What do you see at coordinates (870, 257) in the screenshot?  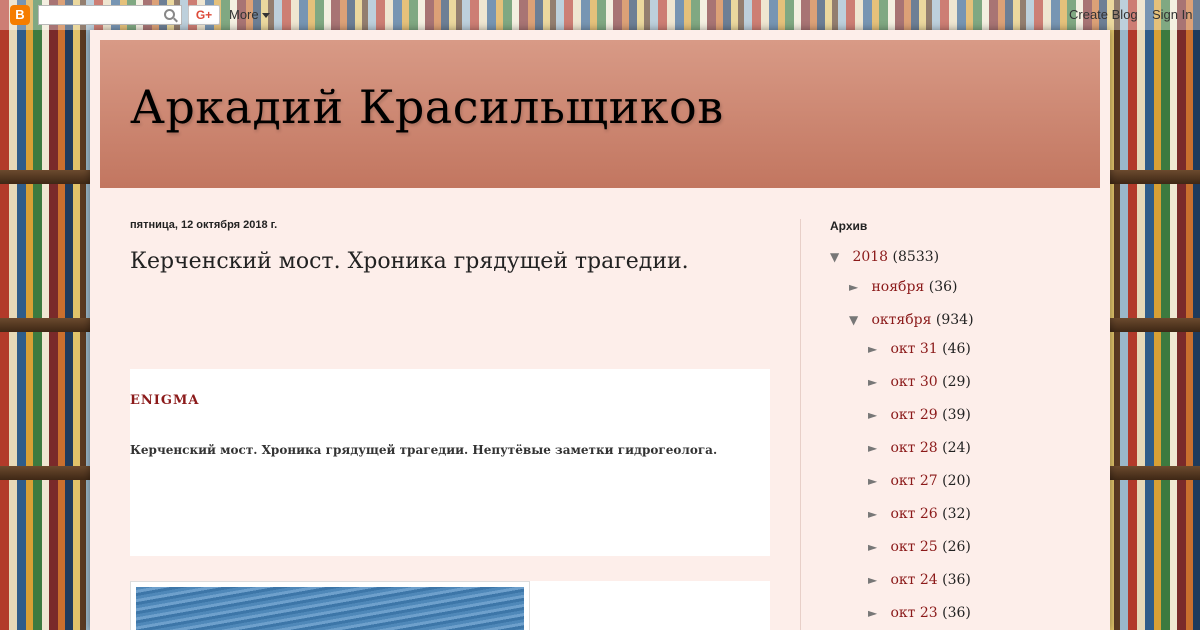 I see `archive-link: 2018` at bounding box center [870, 257].